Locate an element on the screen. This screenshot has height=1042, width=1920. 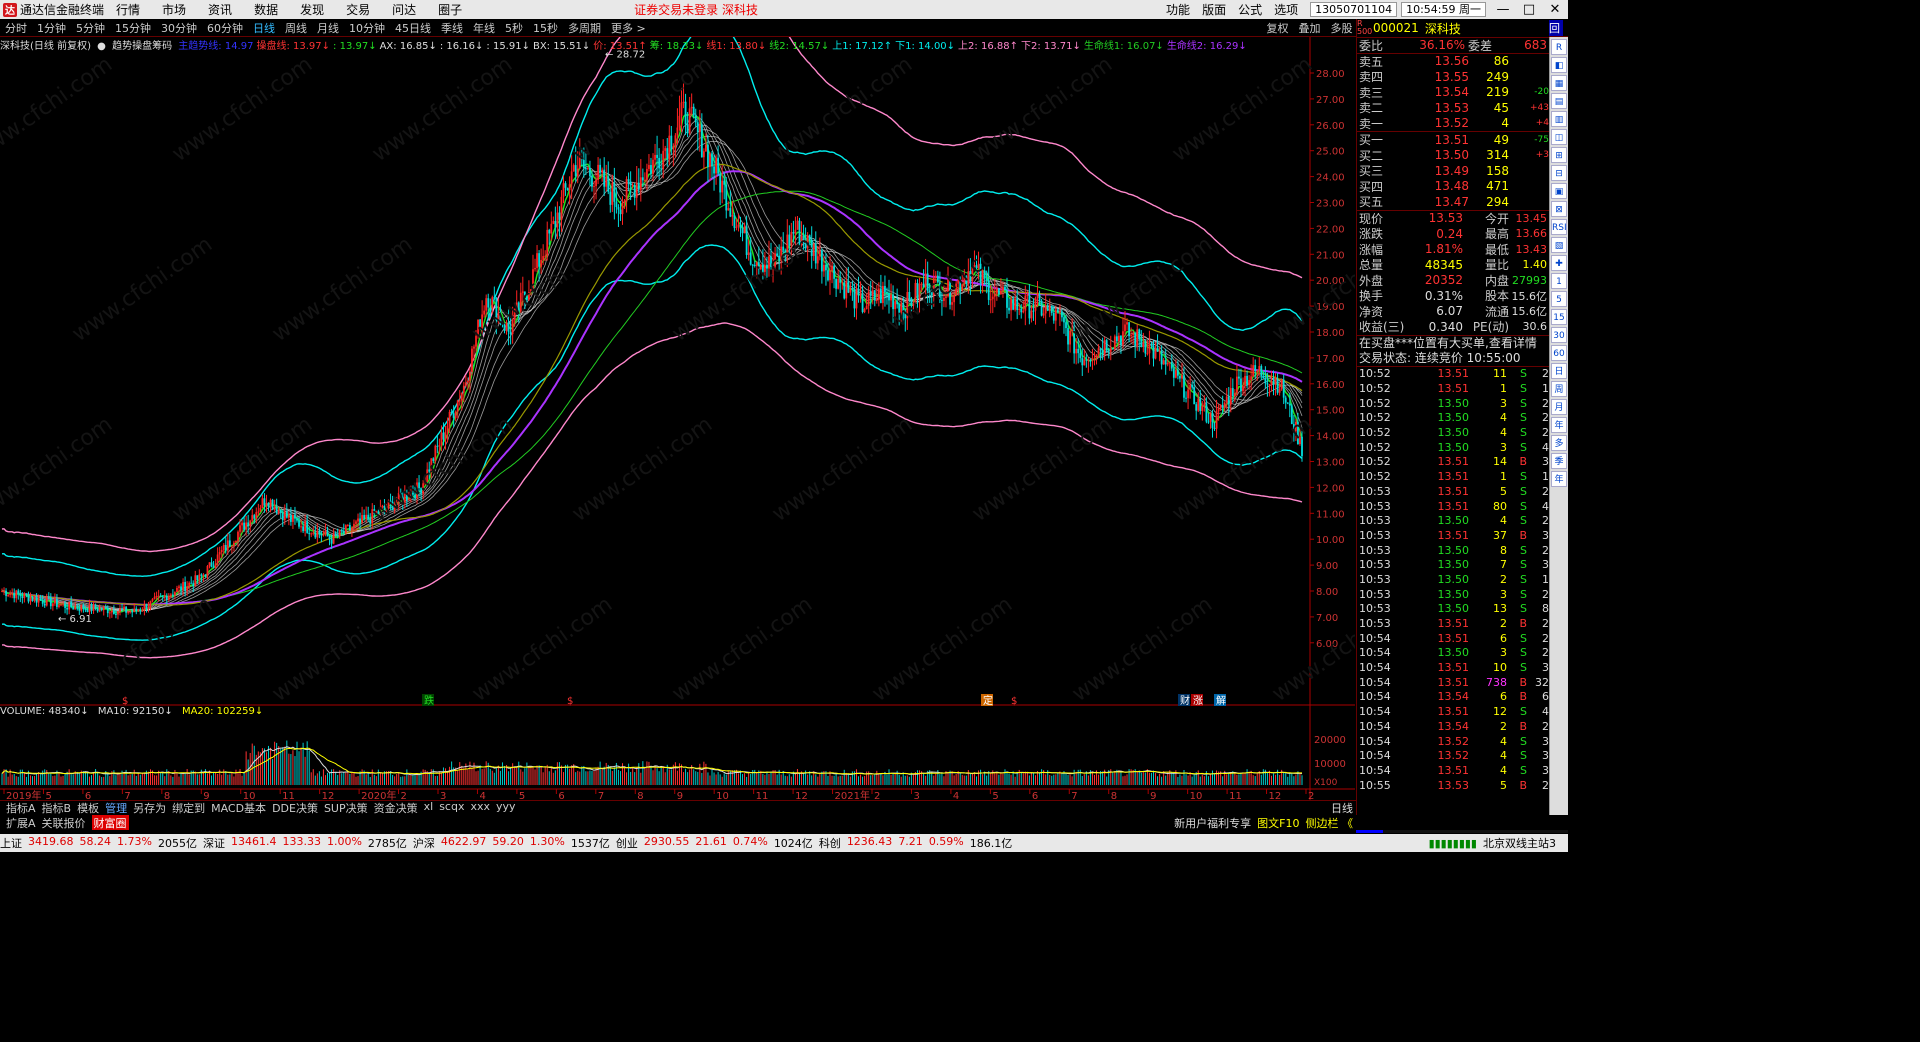
side-icon-18: 日 is located at coordinates (1559, 371).